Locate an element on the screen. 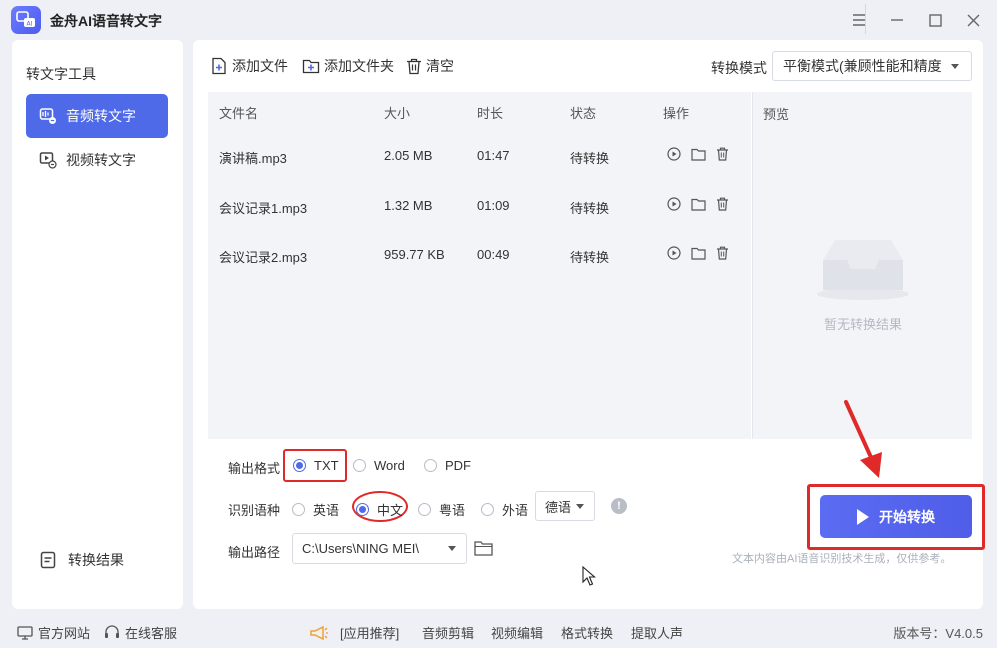 Image resolution: width=997 pixels, height=648 pixels. maximize-icon is located at coordinates (935, 20).